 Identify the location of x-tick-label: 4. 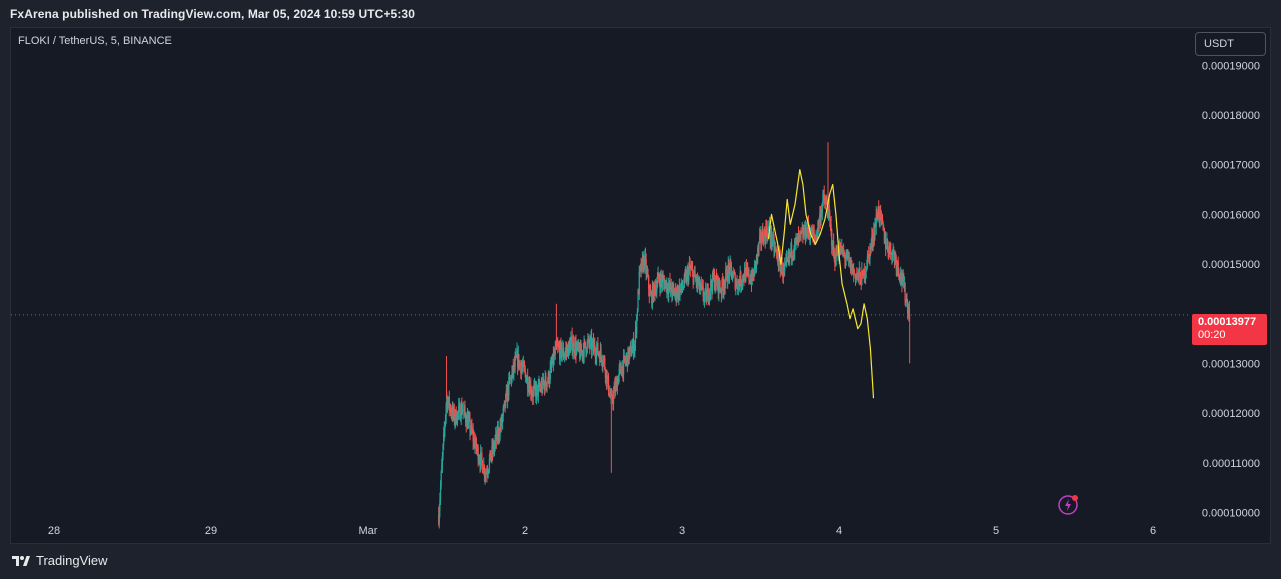
(839, 531).